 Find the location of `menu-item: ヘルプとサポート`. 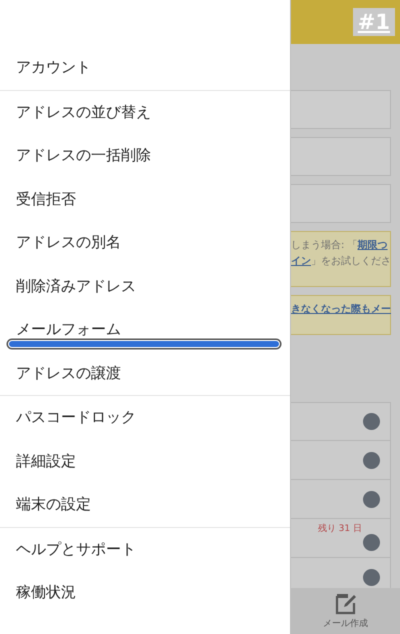

menu-item: ヘルプとサポート is located at coordinates (76, 549).